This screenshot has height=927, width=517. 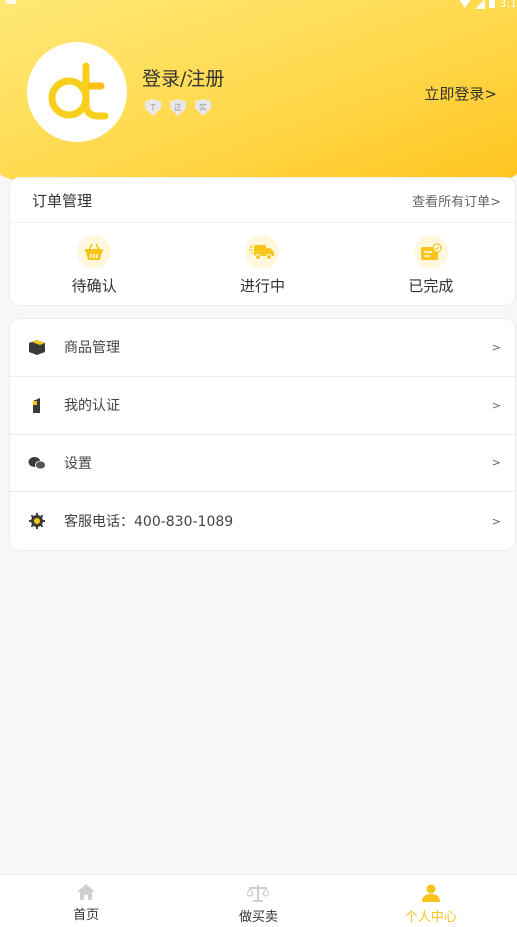 What do you see at coordinates (86, 915) in the screenshot?
I see `tab-label: 首页` at bounding box center [86, 915].